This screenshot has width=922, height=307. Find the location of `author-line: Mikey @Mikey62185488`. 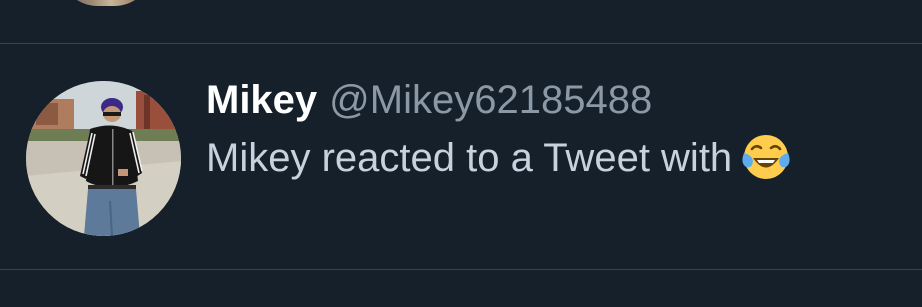

author-line: Mikey @Mikey62185488 is located at coordinates (556, 100).